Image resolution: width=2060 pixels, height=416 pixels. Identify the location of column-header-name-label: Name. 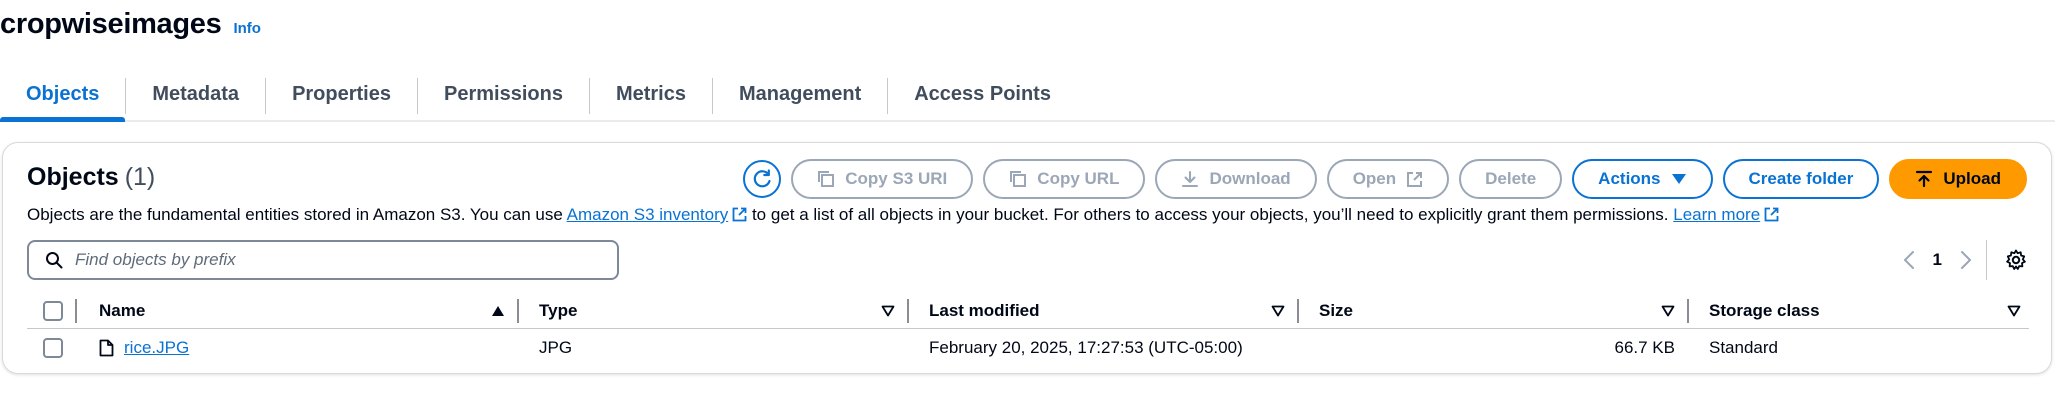
(122, 310).